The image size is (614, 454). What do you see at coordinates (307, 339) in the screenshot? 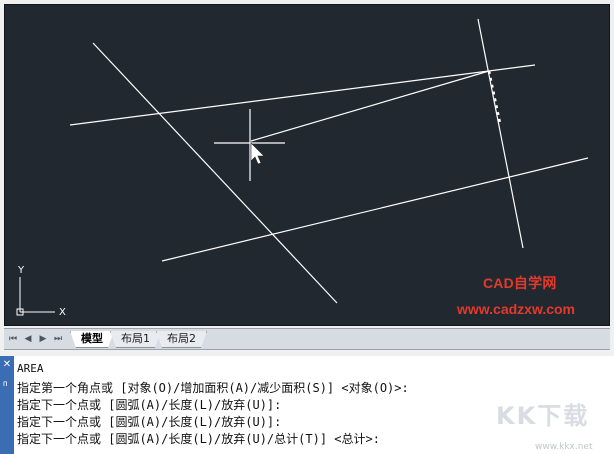
I see `layout-tab-bar: ⏮ ◀ ▶ ⏭ 模型 布局1 布局2` at bounding box center [307, 339].